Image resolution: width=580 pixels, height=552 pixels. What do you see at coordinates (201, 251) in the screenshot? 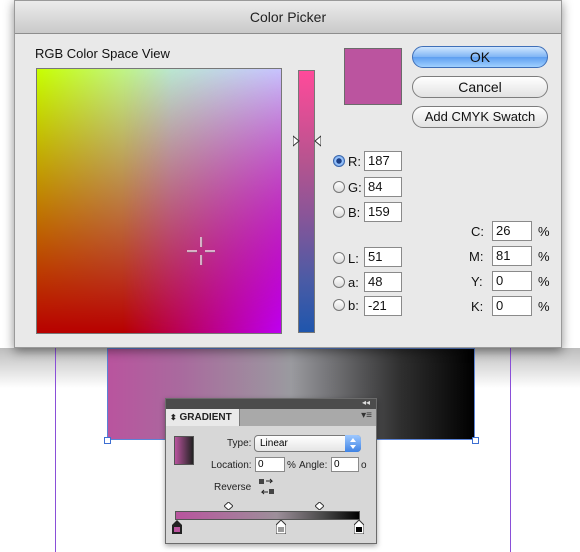
I see `crosshair-icon` at bounding box center [201, 251].